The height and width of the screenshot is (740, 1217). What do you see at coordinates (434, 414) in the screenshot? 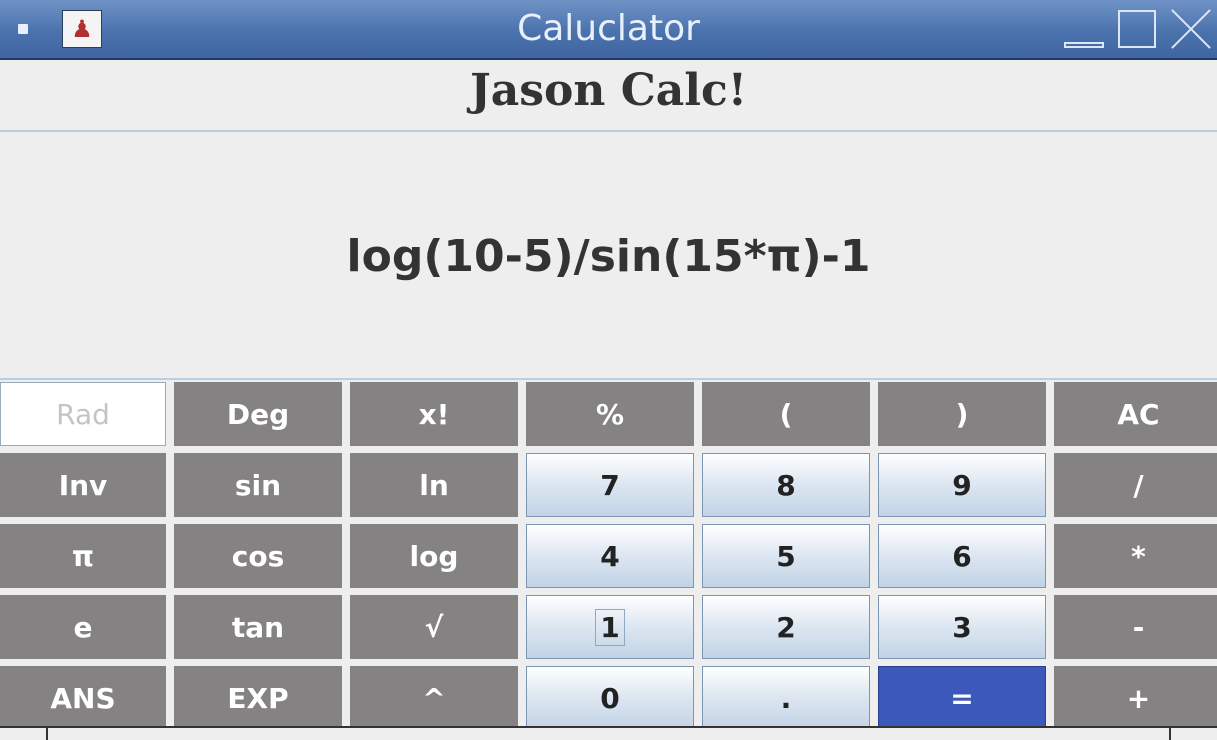
I see `factorial-button: x!` at bounding box center [434, 414].